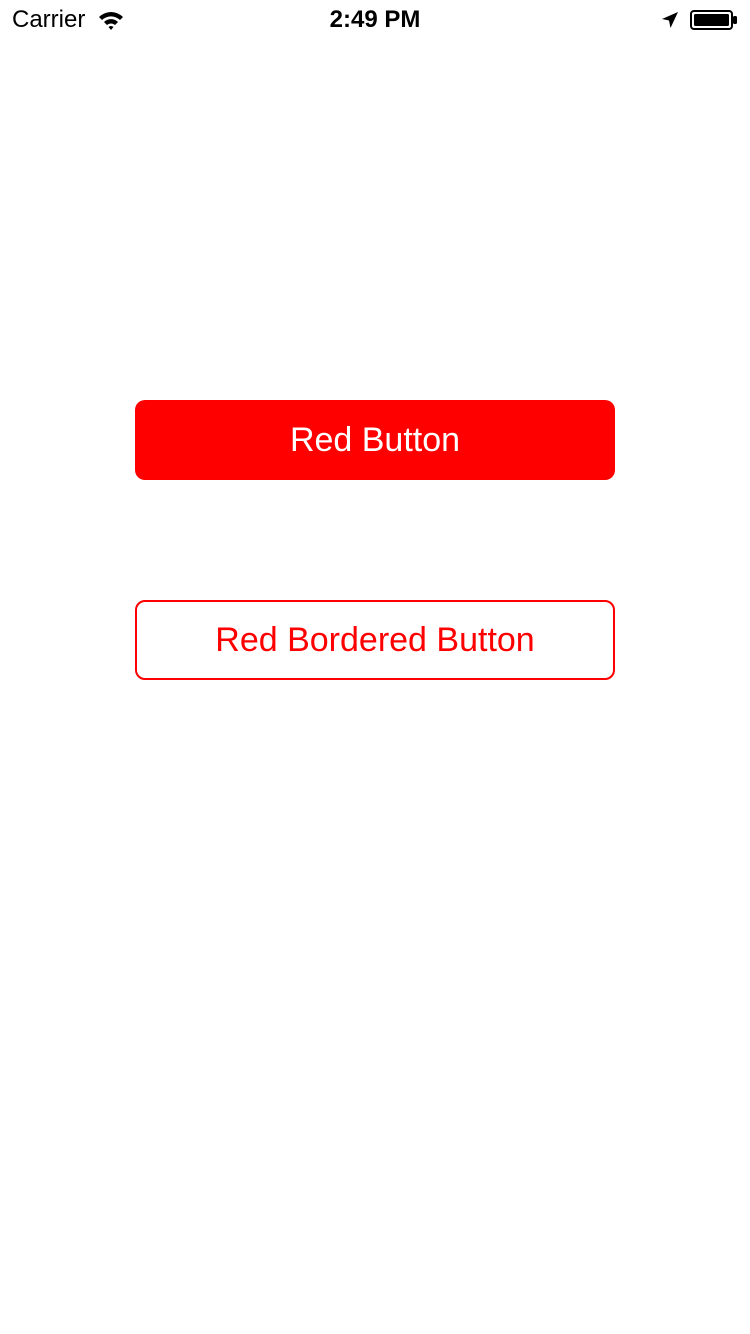 The height and width of the screenshot is (1334, 750). I want to click on battery-icon, so click(714, 20).